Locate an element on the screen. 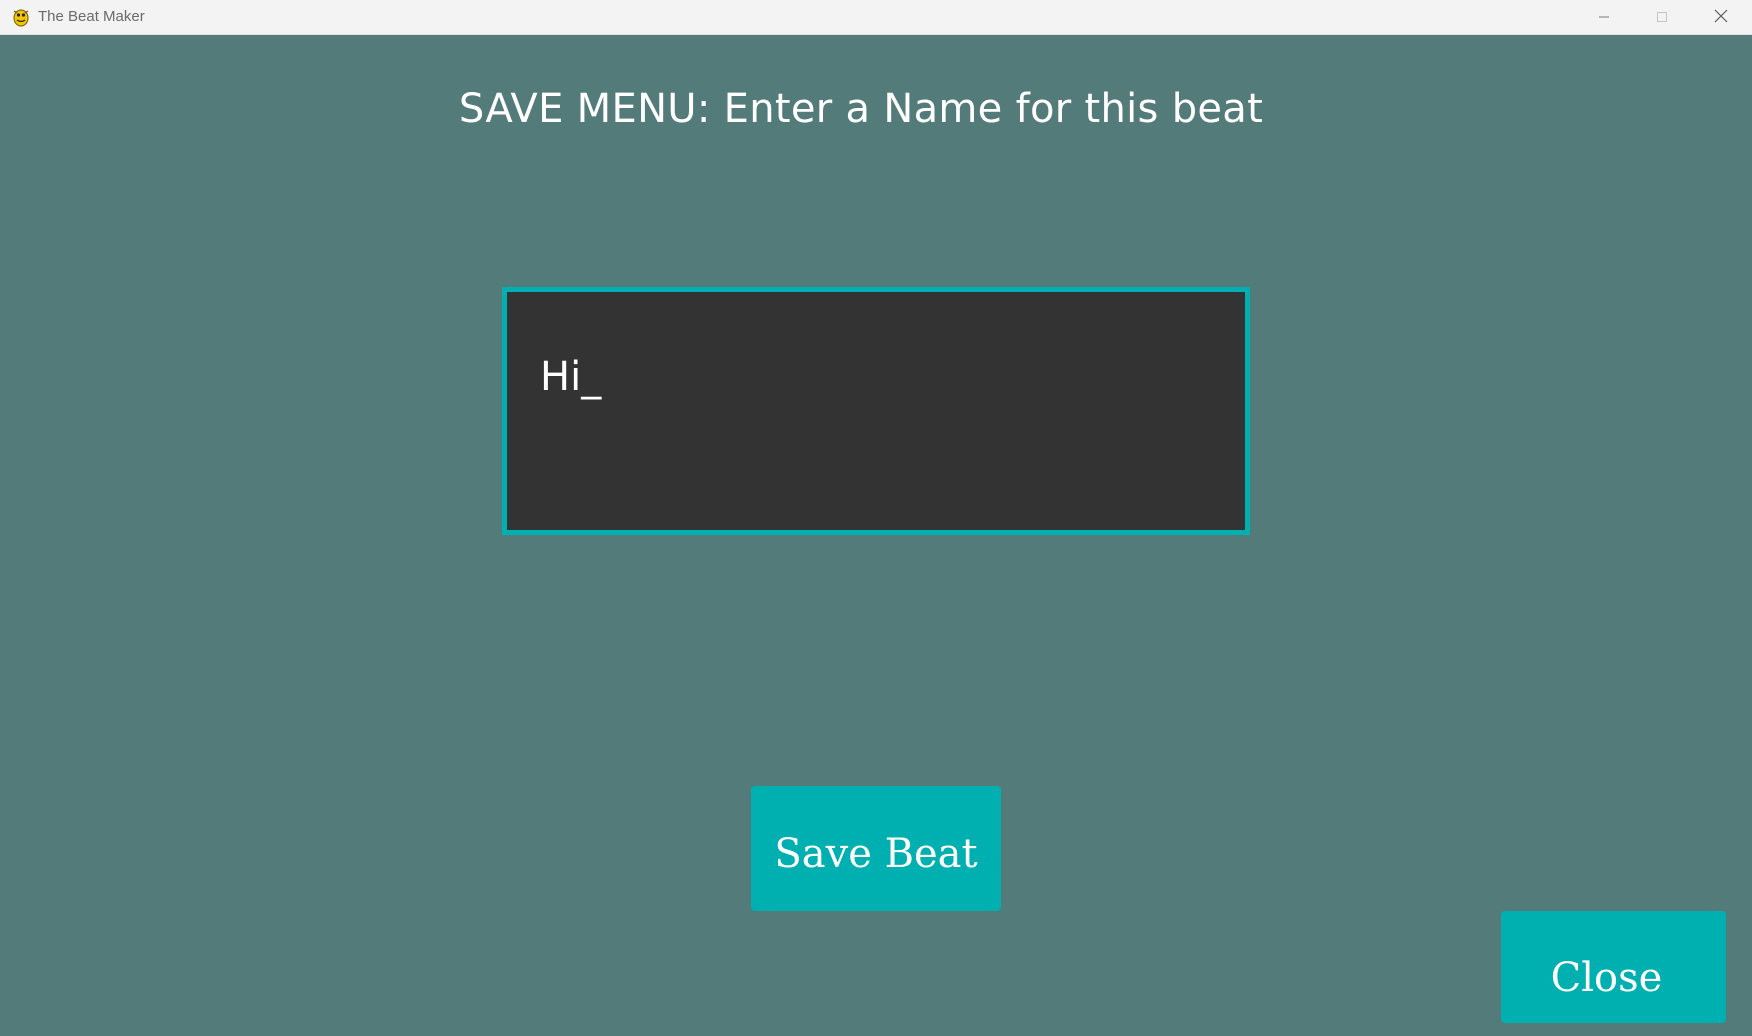  maximize-button is located at coordinates (1662, 17).